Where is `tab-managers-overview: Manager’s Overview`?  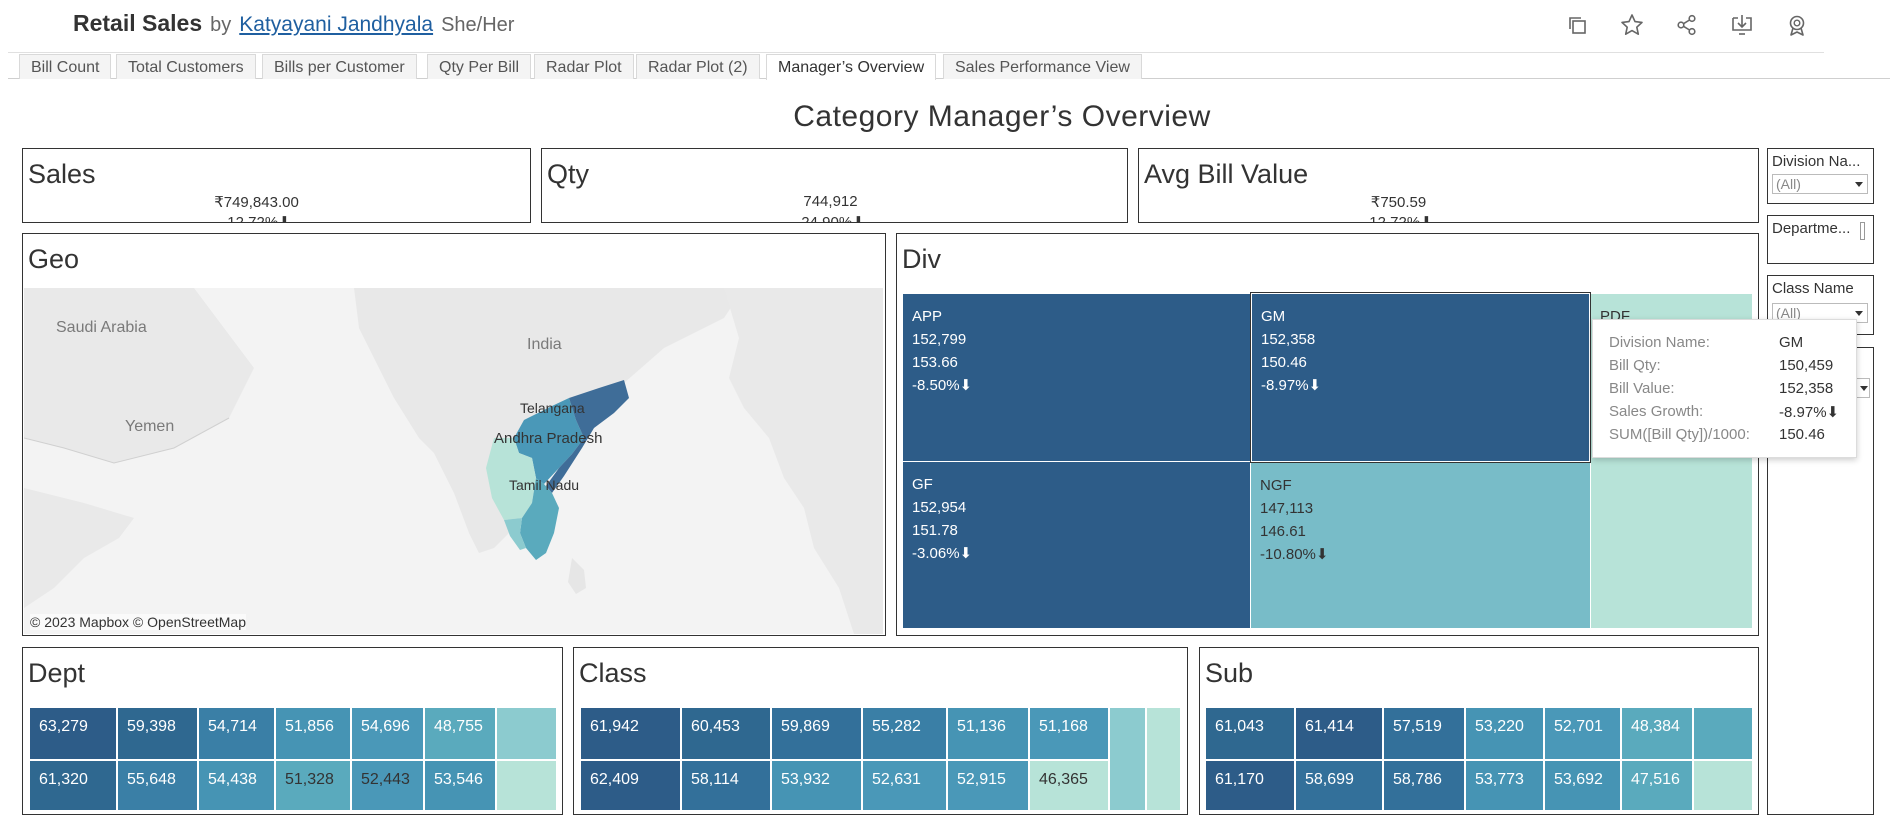
tab-managers-overview: Manager’s Overview is located at coordinates (851, 67).